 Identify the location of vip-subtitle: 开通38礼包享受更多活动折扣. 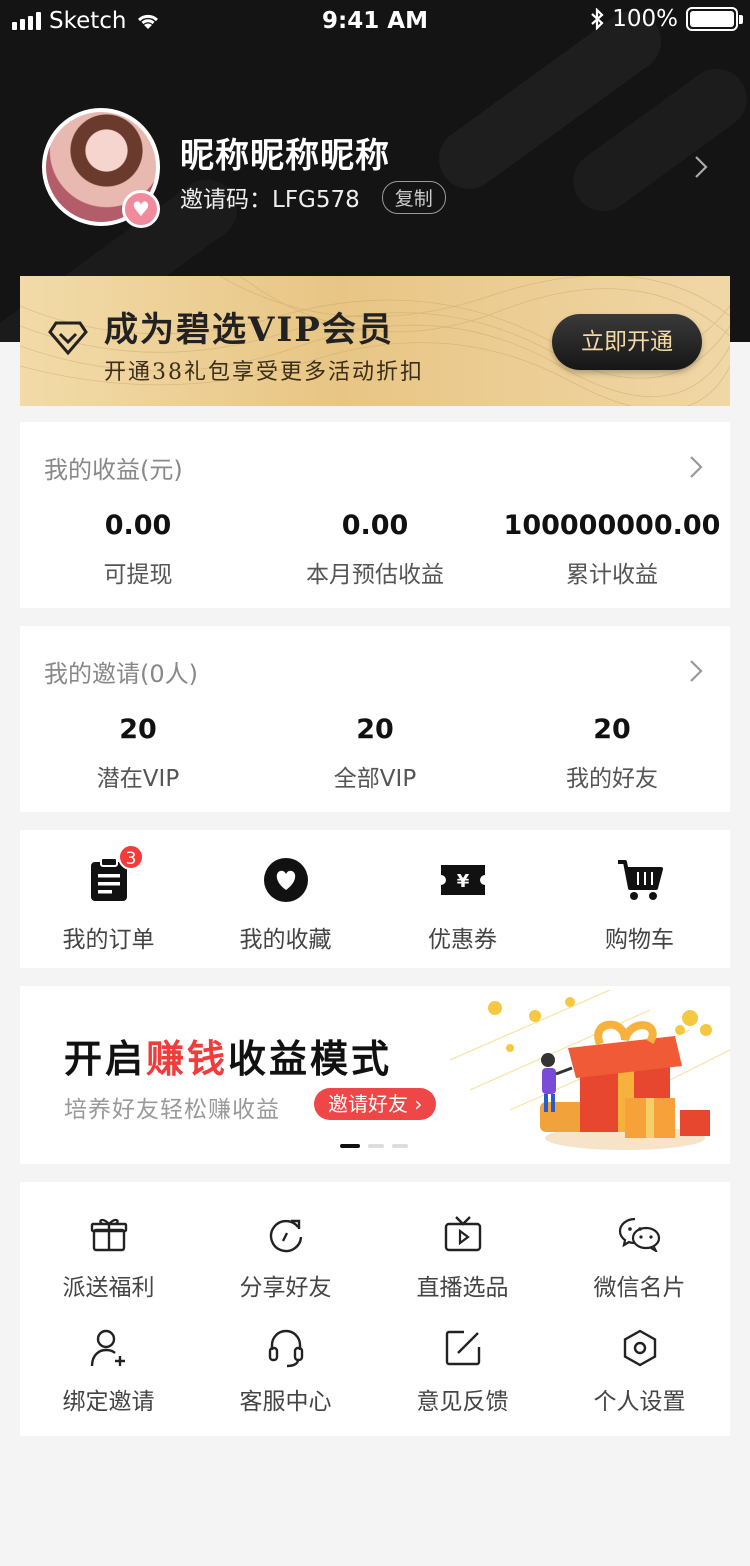
(264, 372).